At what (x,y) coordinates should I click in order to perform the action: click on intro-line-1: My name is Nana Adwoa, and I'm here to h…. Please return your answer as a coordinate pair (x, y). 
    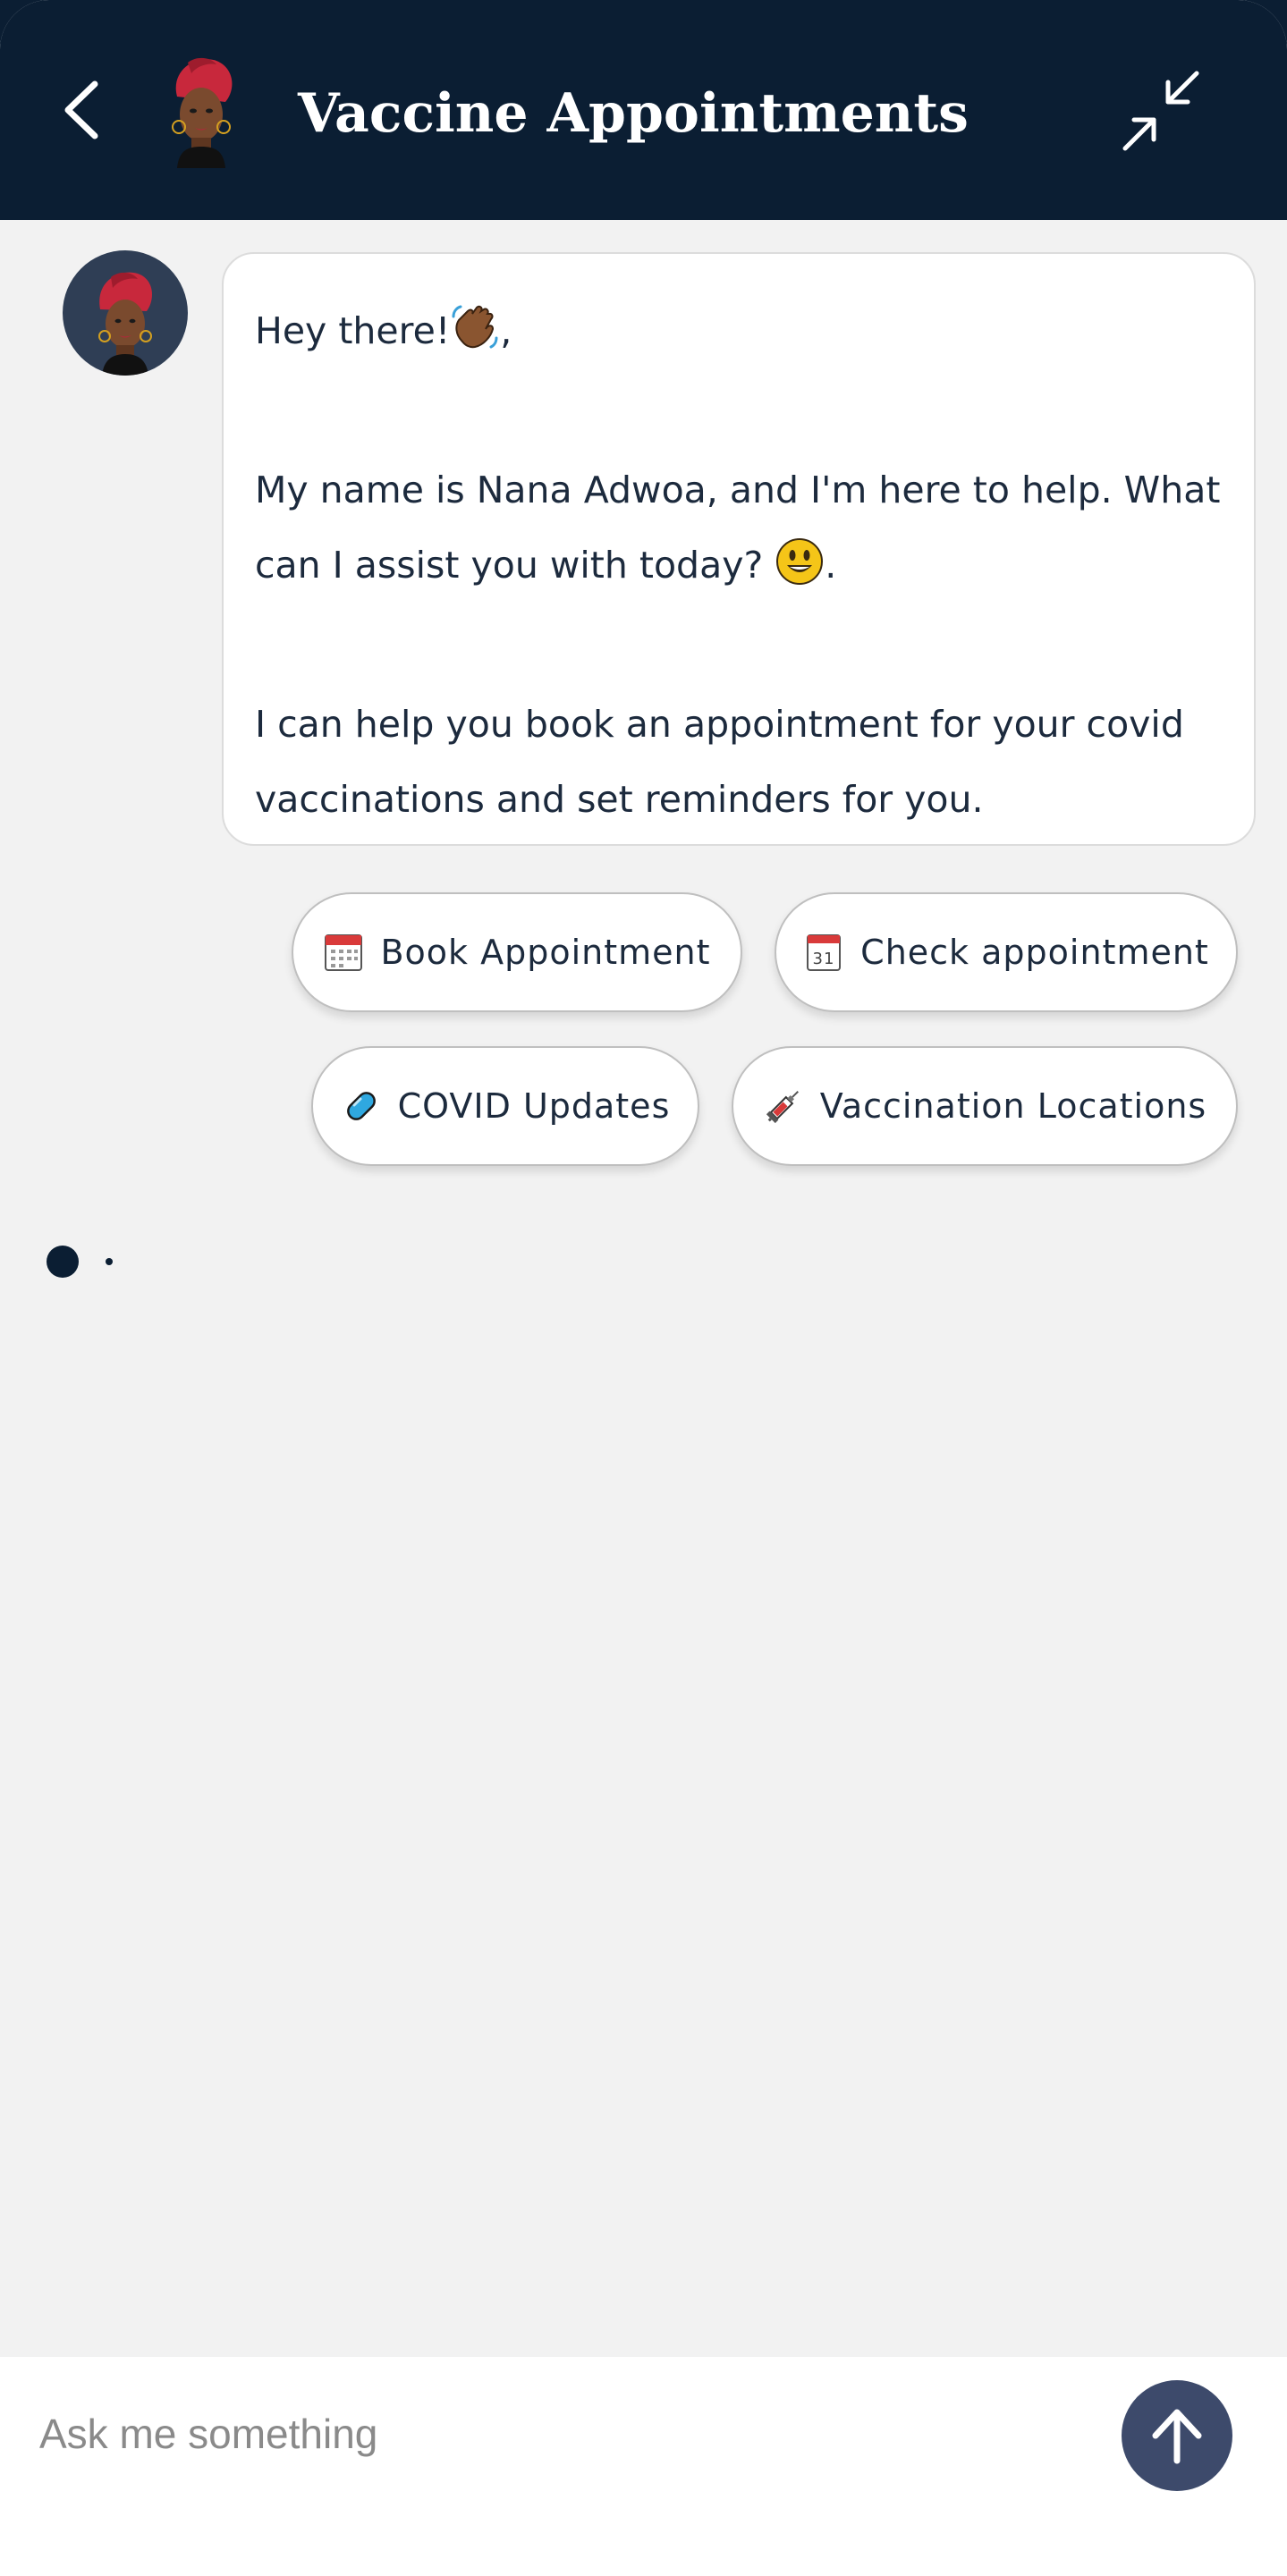
    Looking at the image, I should click on (738, 490).